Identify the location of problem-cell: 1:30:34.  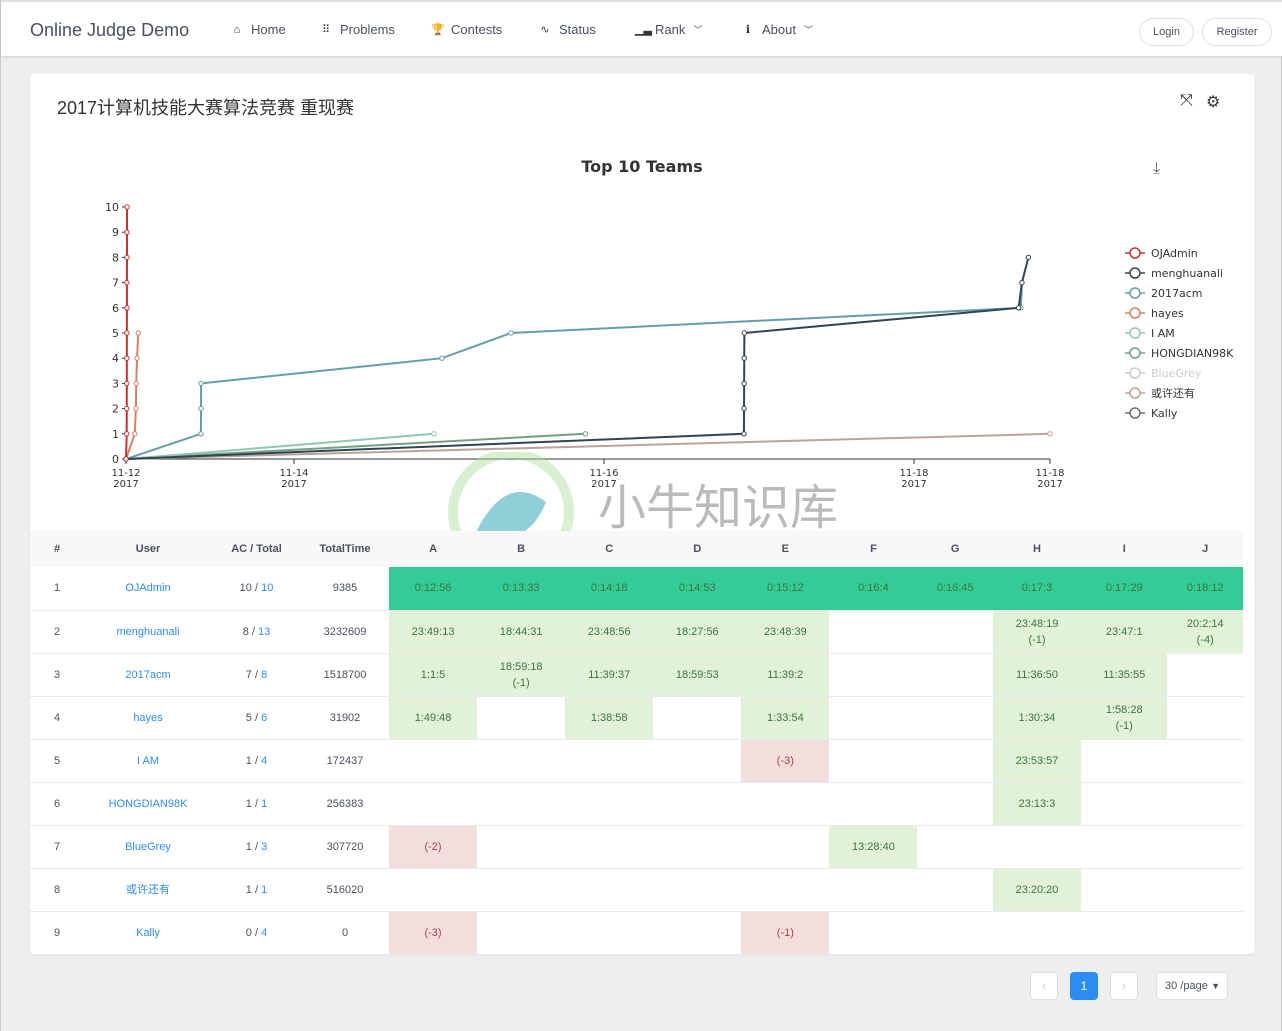
(1037, 718).